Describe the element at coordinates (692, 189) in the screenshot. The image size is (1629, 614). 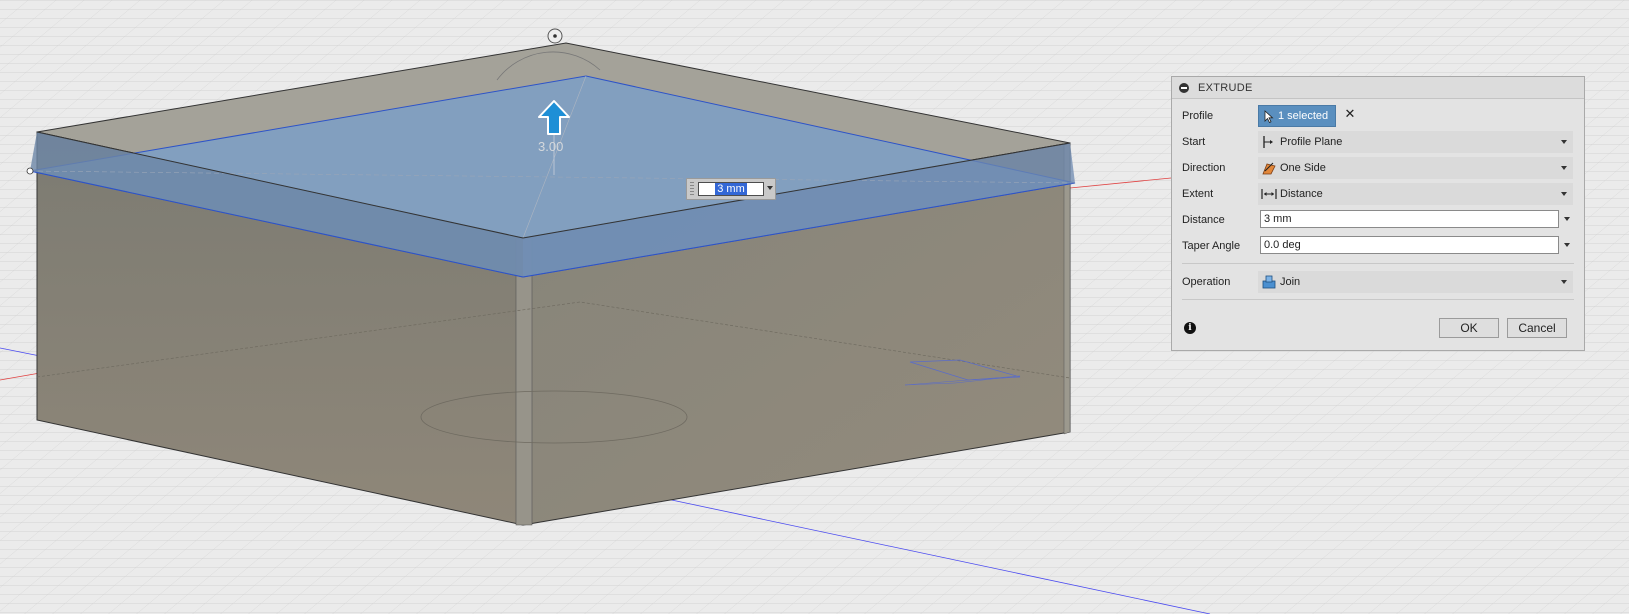
I see `drag-grip-icon` at that location.